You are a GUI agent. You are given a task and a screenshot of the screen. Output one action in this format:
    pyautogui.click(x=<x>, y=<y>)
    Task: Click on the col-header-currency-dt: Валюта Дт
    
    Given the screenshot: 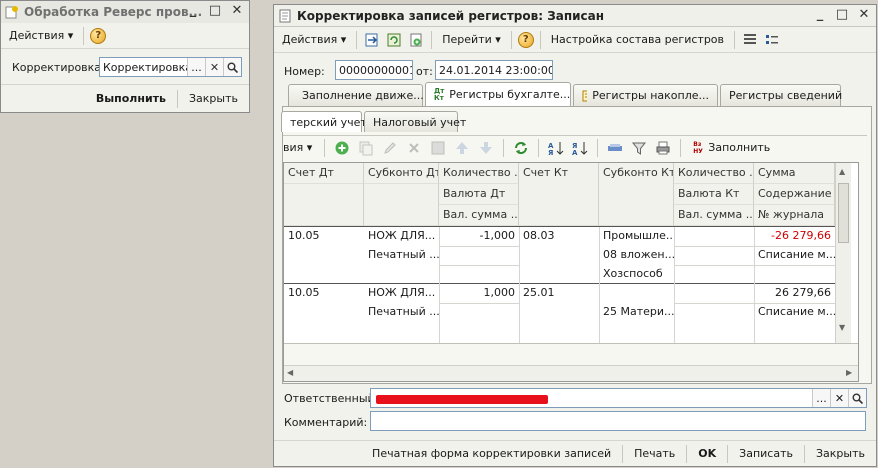 What is the action you would take?
    pyautogui.click(x=479, y=194)
    